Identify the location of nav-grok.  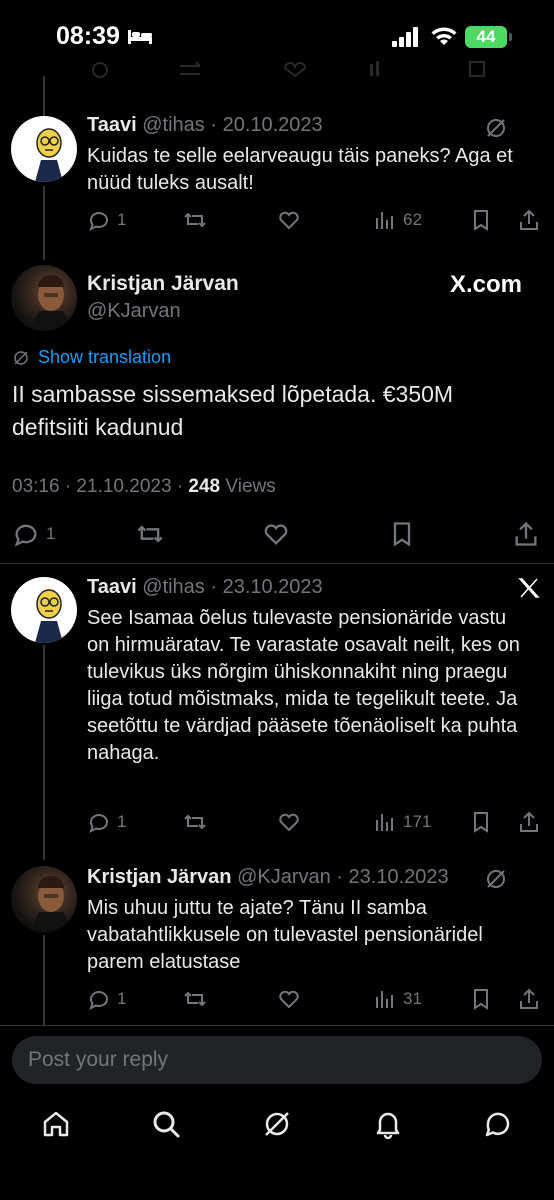
(277, 1124).